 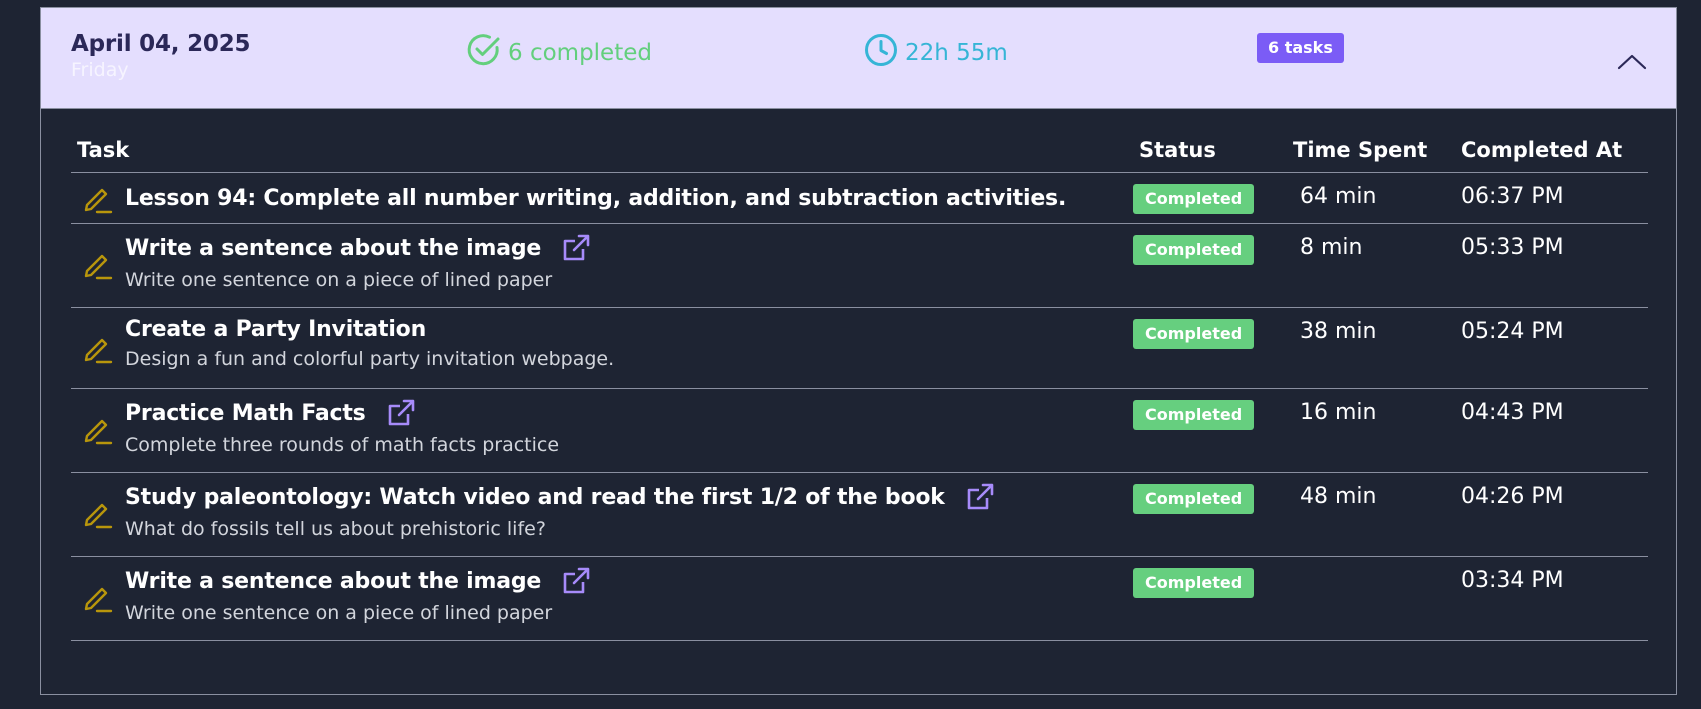 What do you see at coordinates (1512, 580) in the screenshot?
I see `completed-at-value: 03:34 PM` at bounding box center [1512, 580].